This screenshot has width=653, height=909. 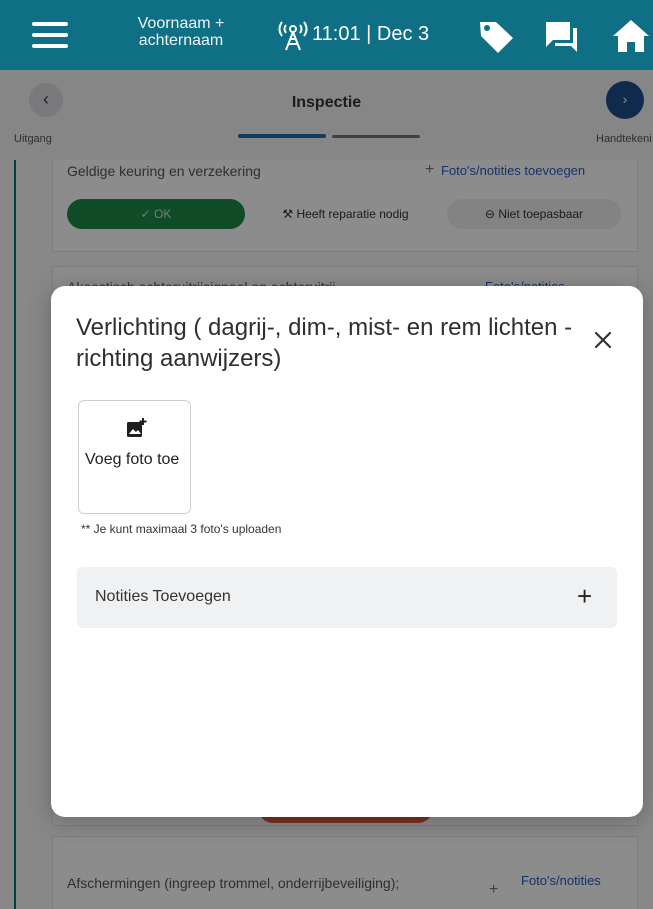 I want to click on menu-icon, so click(x=50, y=36).